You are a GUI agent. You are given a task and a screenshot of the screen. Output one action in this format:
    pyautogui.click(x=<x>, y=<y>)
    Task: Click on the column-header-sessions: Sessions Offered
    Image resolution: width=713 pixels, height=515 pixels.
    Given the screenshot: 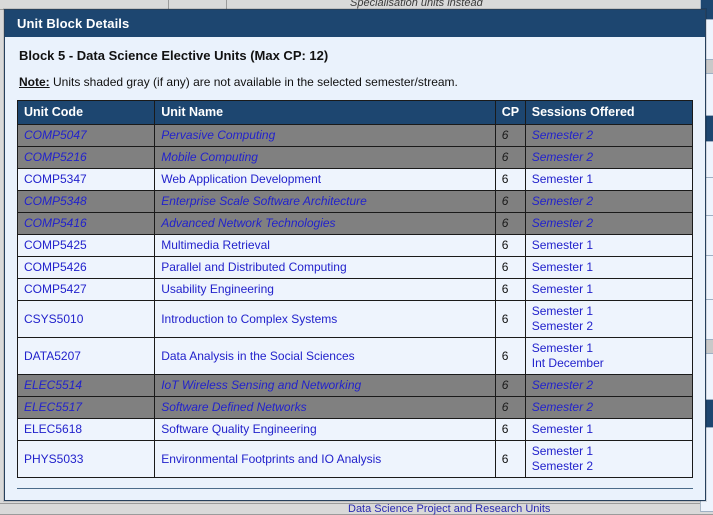 What is the action you would take?
    pyautogui.click(x=609, y=112)
    